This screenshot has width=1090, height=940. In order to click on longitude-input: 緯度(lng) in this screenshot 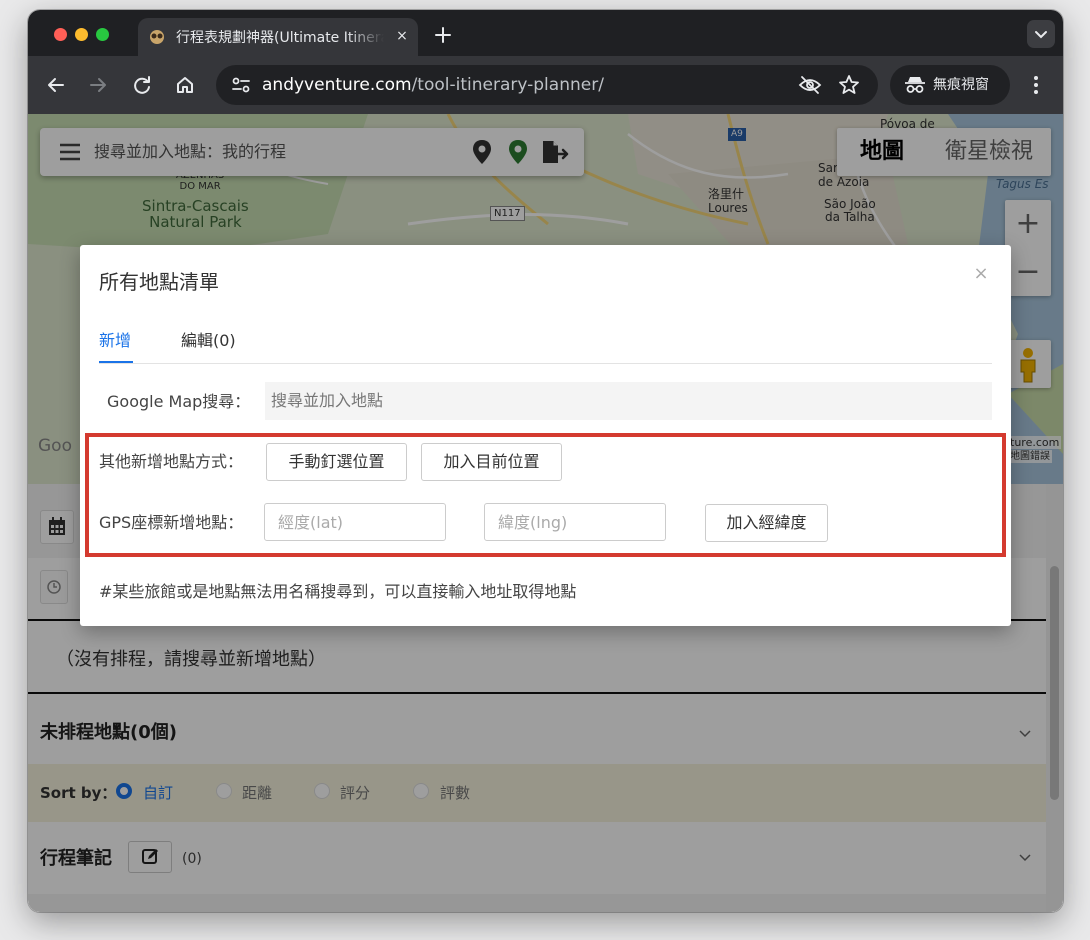, I will do `click(575, 522)`.